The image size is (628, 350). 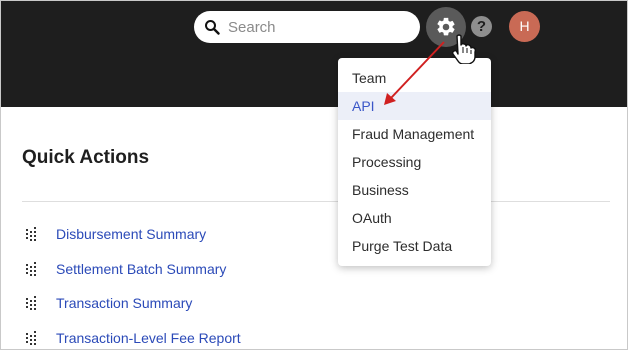 What do you see at coordinates (414, 246) in the screenshot?
I see `menu-item-purge-test-data: Purge Test Data` at bounding box center [414, 246].